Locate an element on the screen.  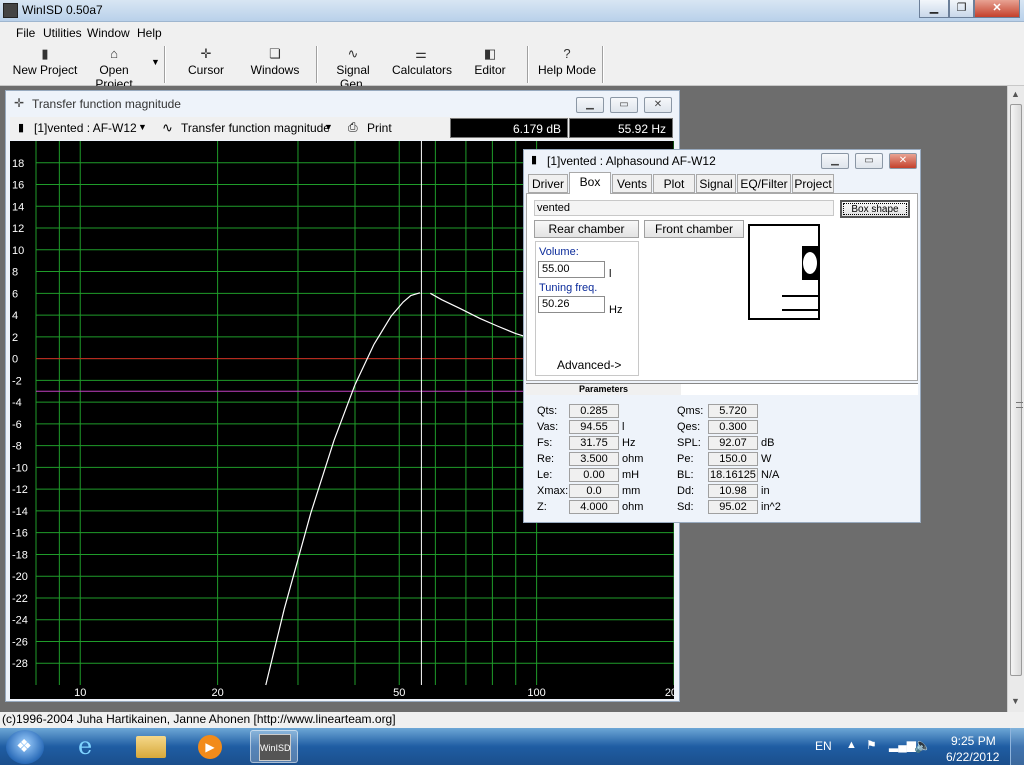
param-unit: dB is located at coordinates (768, 443).